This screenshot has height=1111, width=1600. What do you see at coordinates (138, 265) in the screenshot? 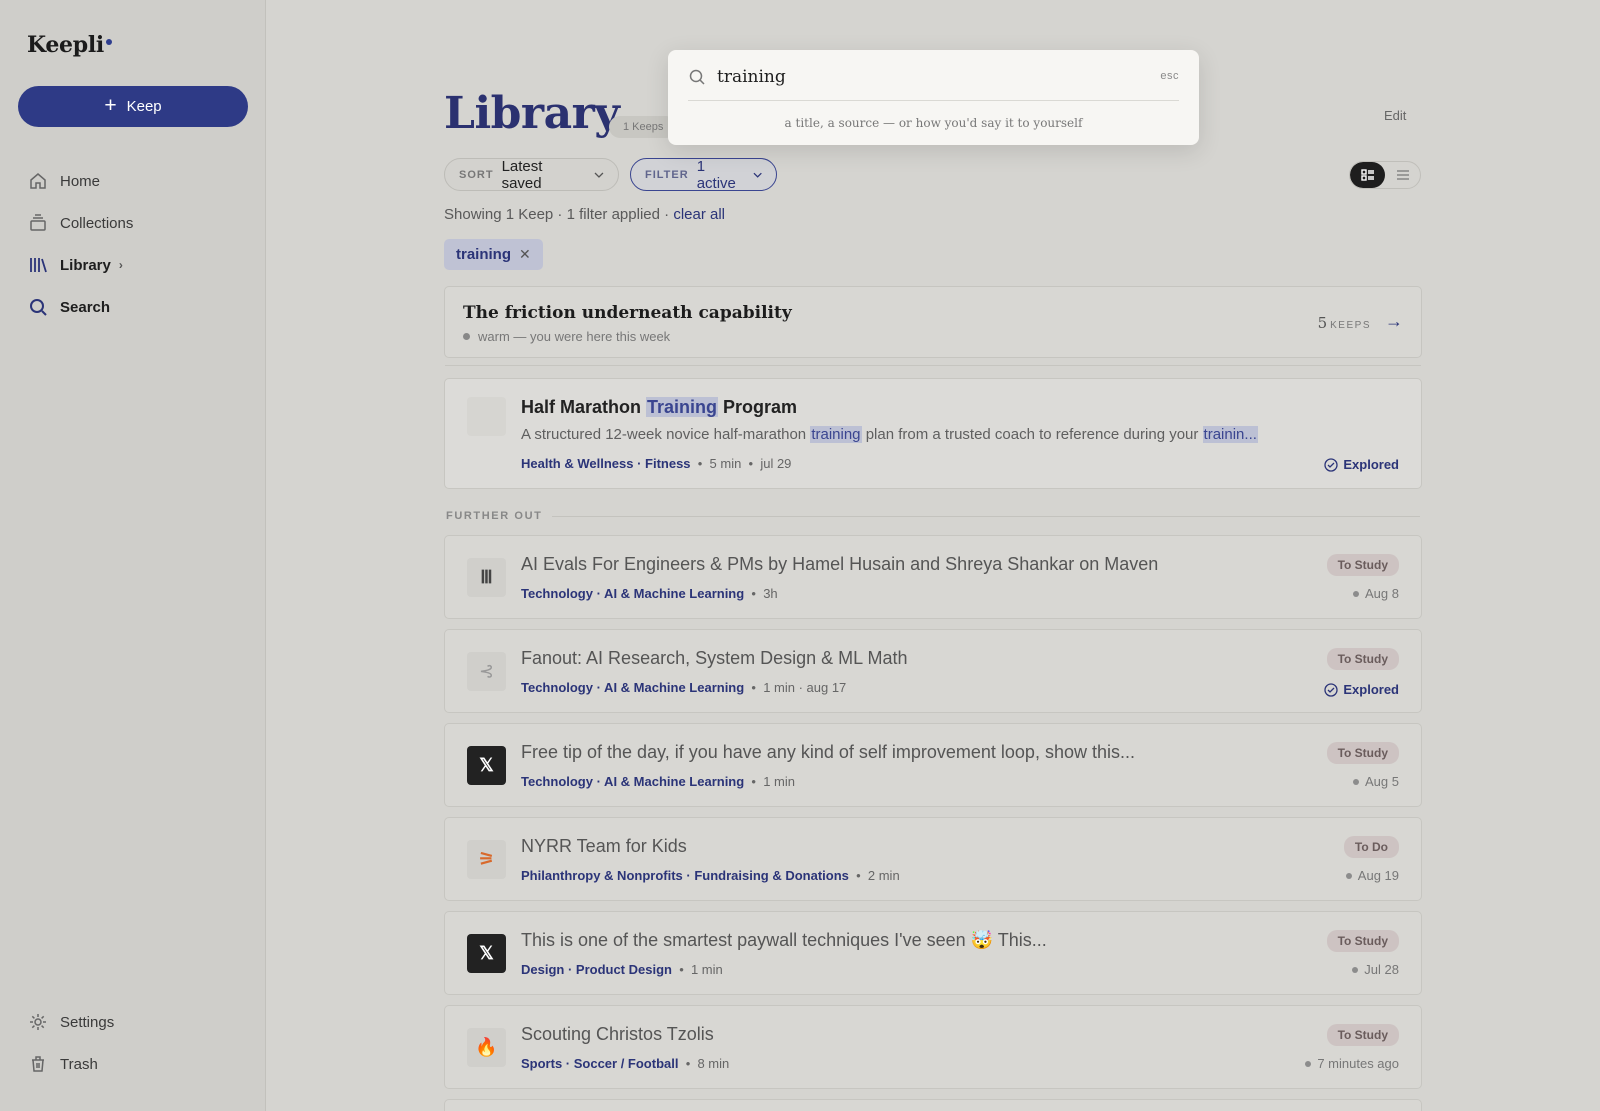
I see `sidebar-item-library: Library ›` at bounding box center [138, 265].